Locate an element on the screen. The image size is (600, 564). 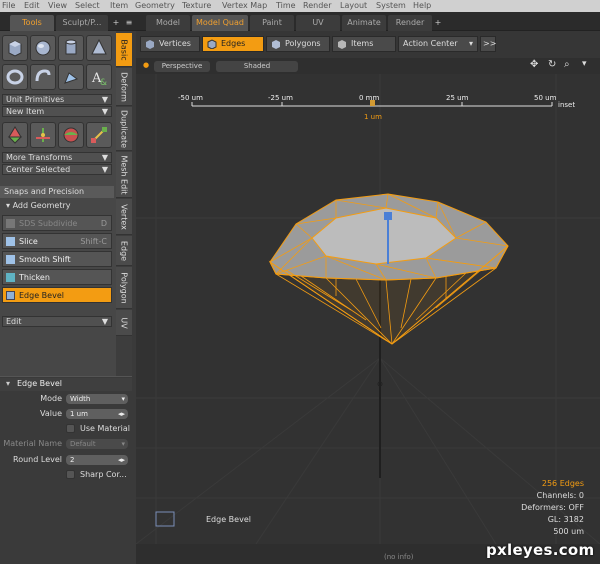
vtab-mesh-edit-label: Mesh Edit is located at coordinates (124, 174).